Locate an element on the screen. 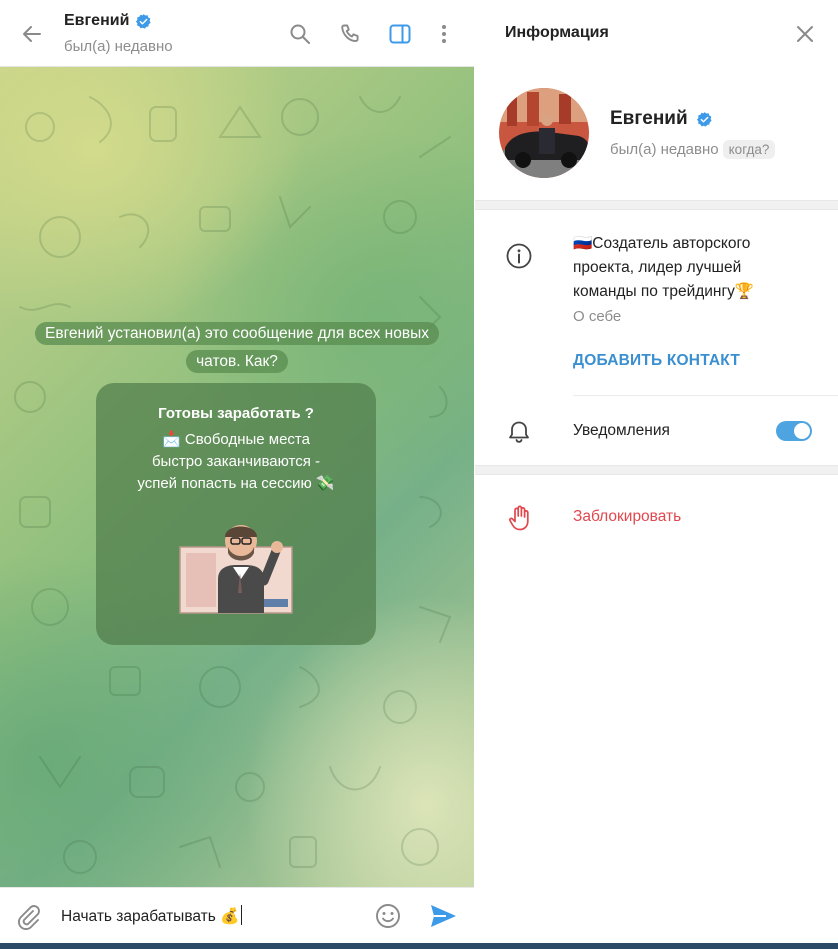 This screenshot has width=838, height=949. more-vertical-icon is located at coordinates (444, 34).